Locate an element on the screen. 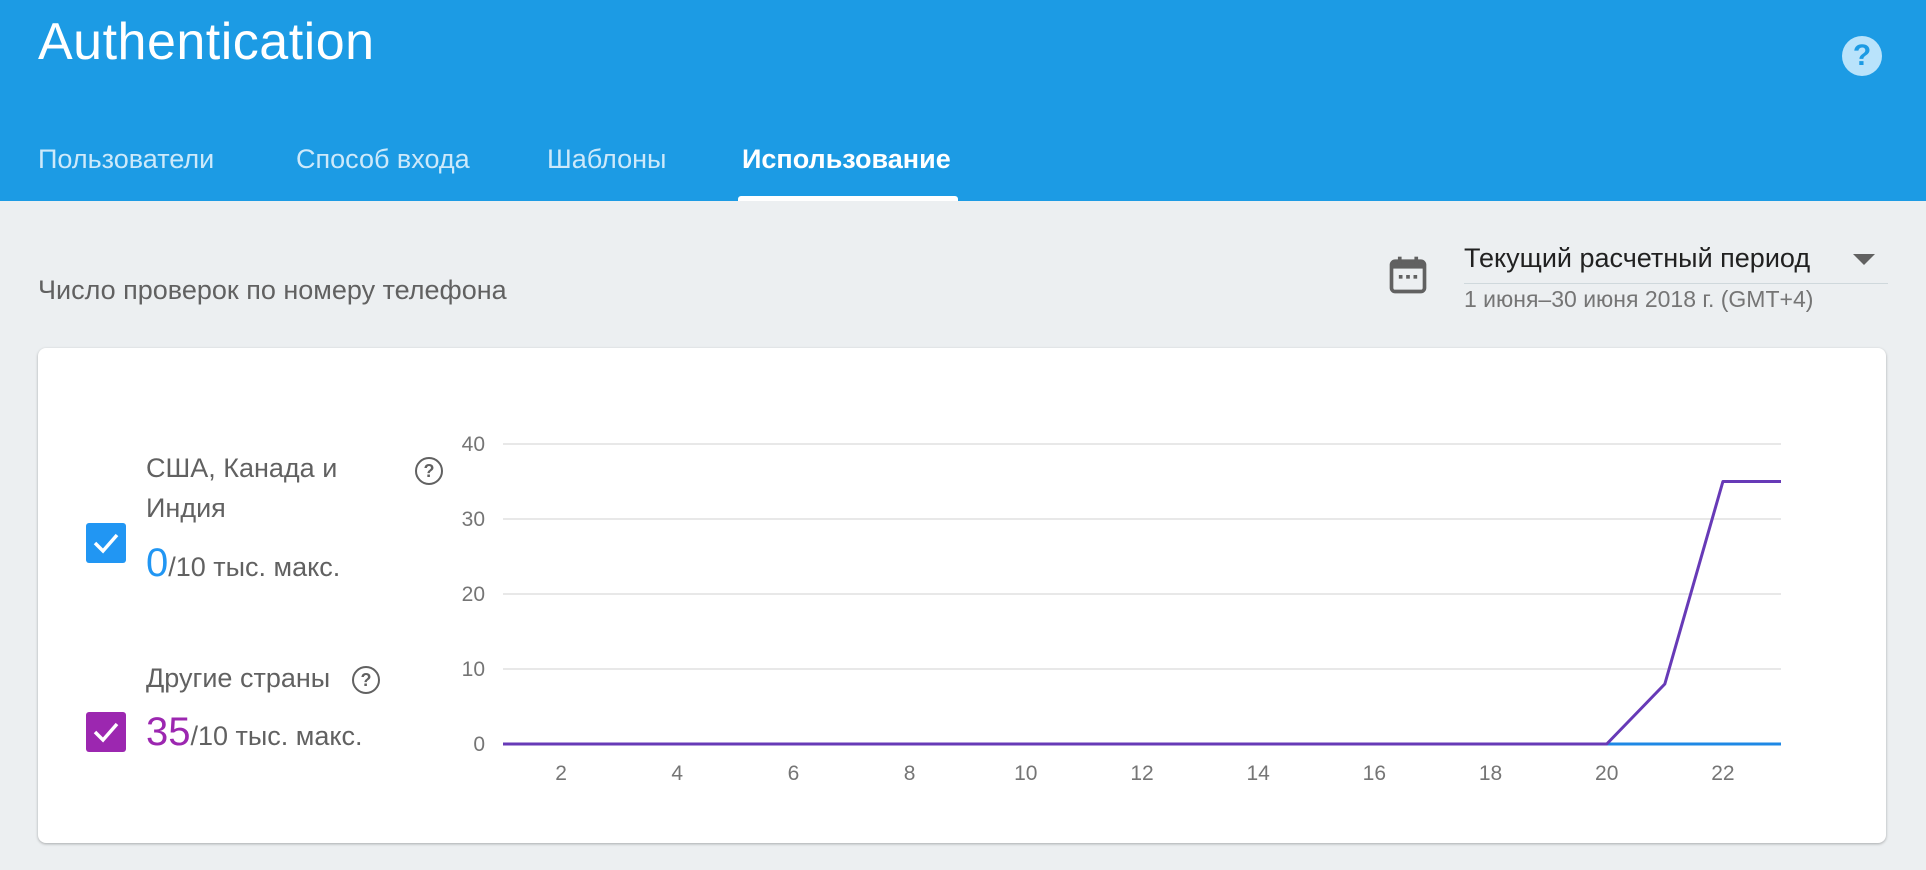 The height and width of the screenshot is (870, 1926). chevron-down-icon is located at coordinates (1864, 259).